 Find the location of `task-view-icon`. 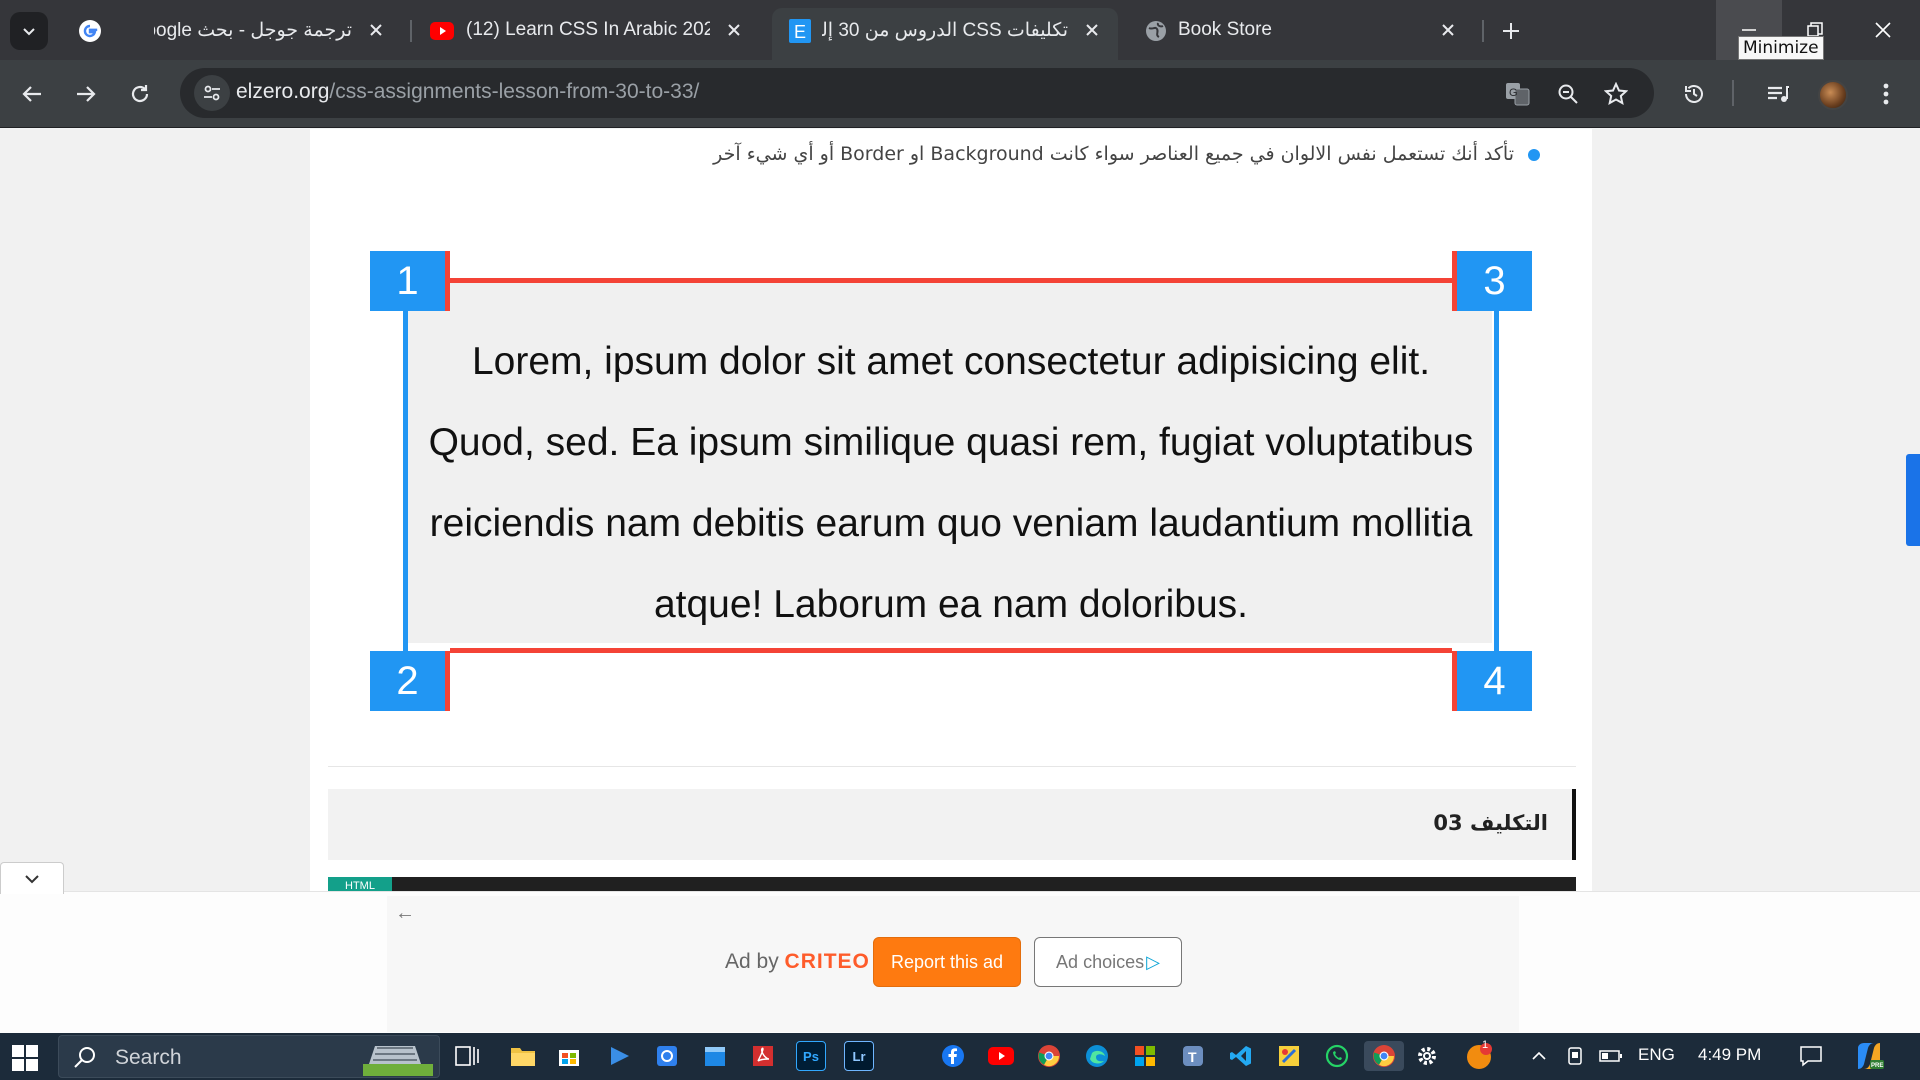

task-view-icon is located at coordinates (467, 1056).